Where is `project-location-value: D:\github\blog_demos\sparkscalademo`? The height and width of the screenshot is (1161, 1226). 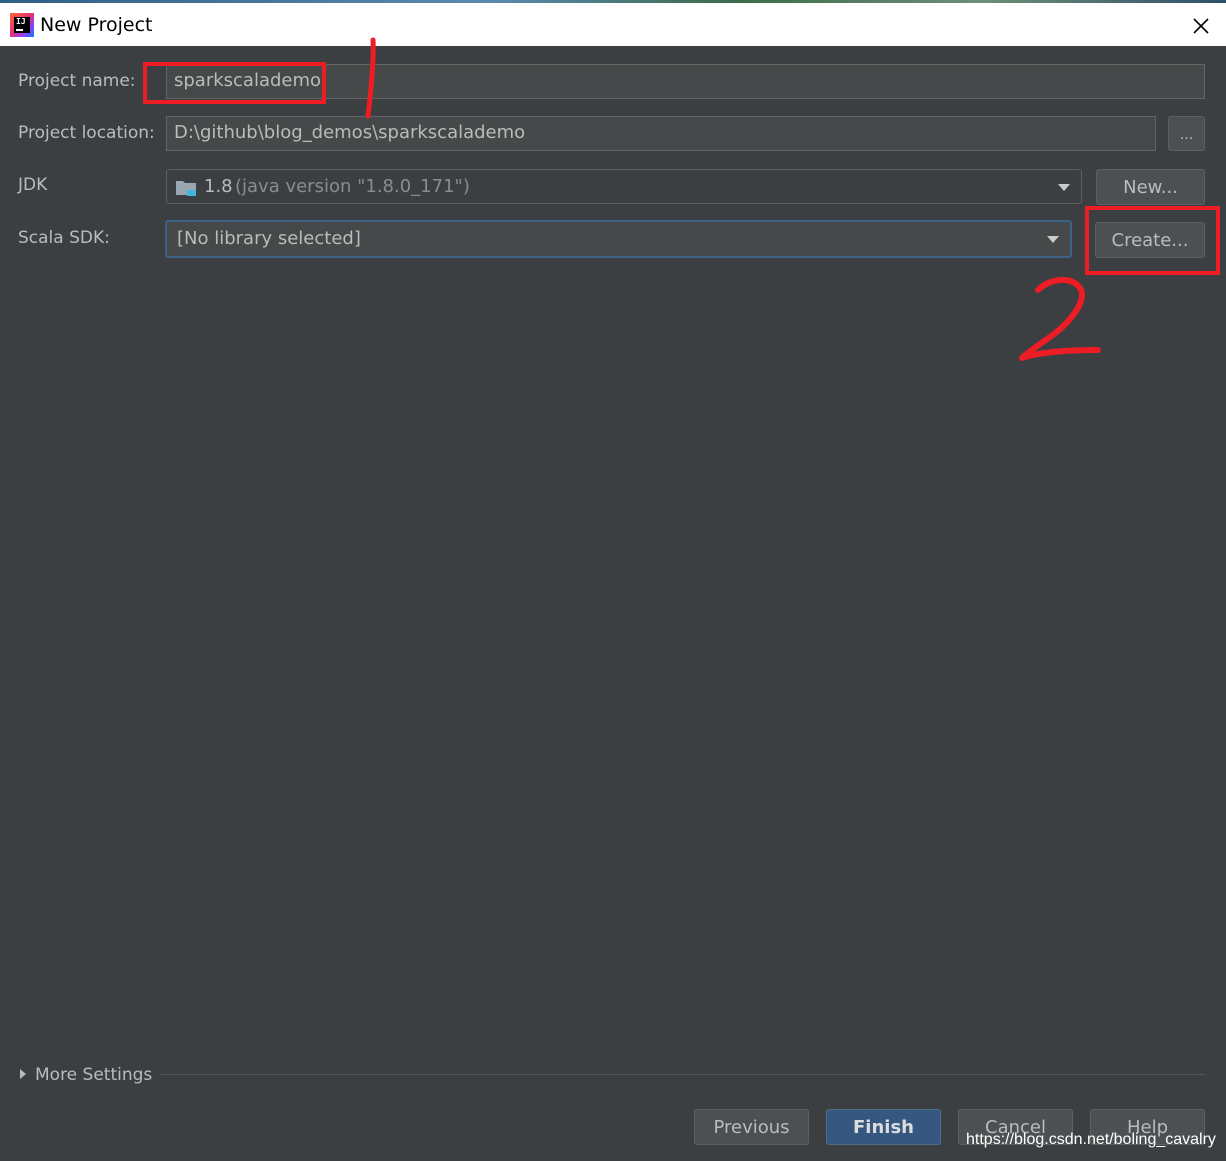 project-location-value: D:\github\blog_demos\sparkscalademo is located at coordinates (350, 132).